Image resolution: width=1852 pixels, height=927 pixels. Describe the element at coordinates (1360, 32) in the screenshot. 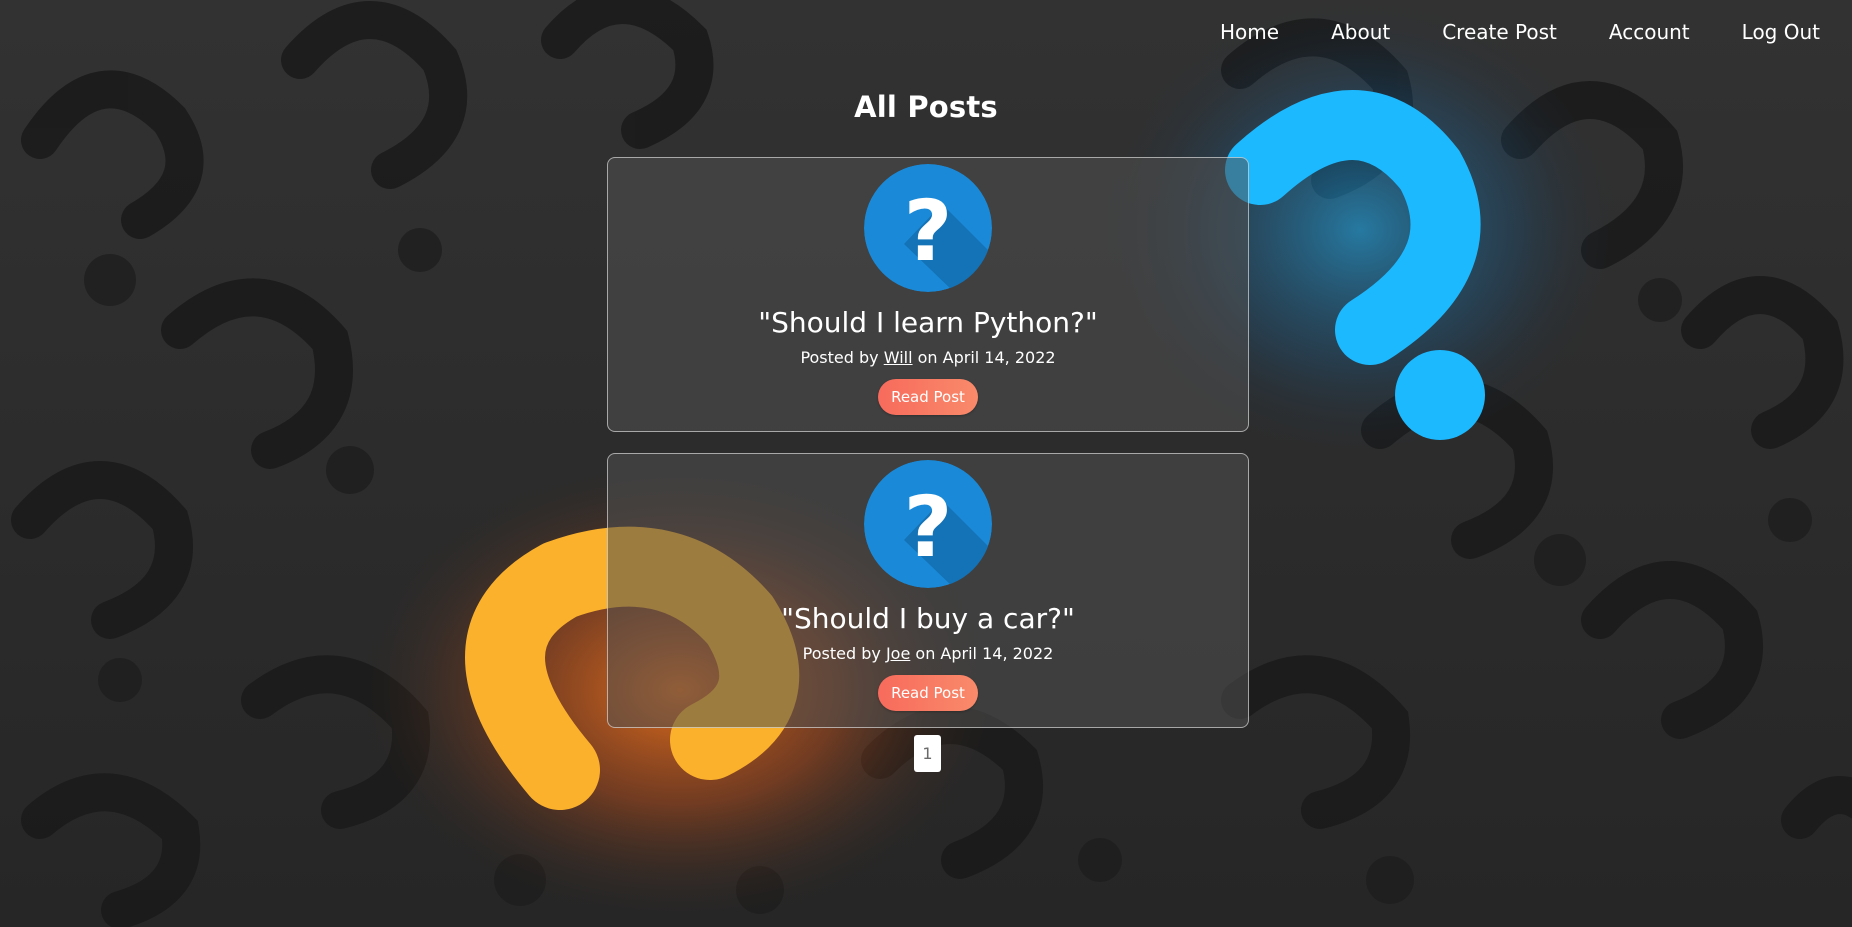

I see `nav-about-link: About` at that location.